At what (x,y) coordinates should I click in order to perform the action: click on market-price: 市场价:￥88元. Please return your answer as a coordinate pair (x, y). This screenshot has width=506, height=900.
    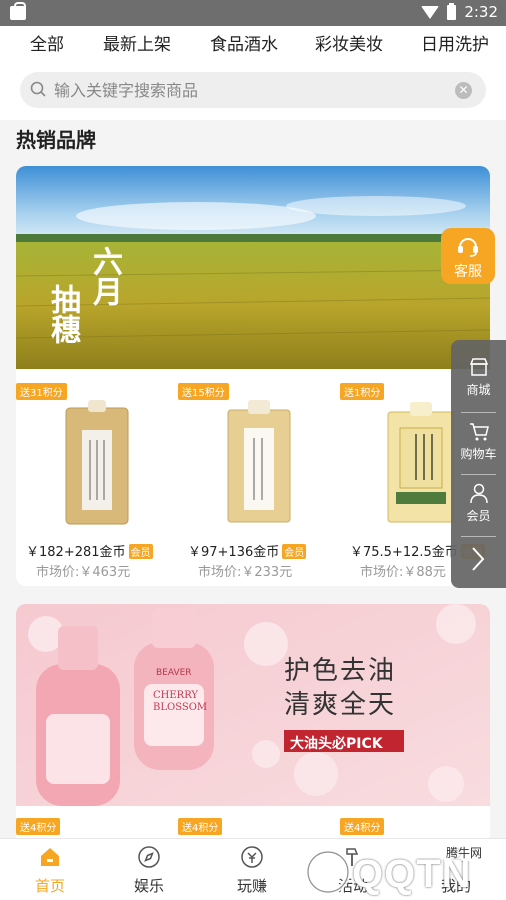
    Looking at the image, I should click on (403, 572).